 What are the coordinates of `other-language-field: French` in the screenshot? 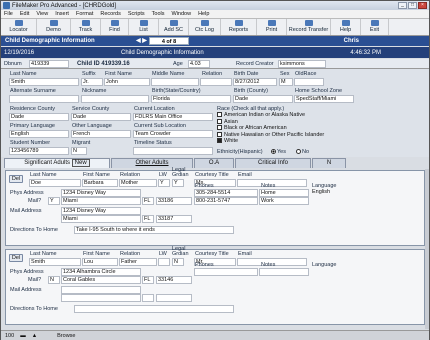 It's located at (101, 134).